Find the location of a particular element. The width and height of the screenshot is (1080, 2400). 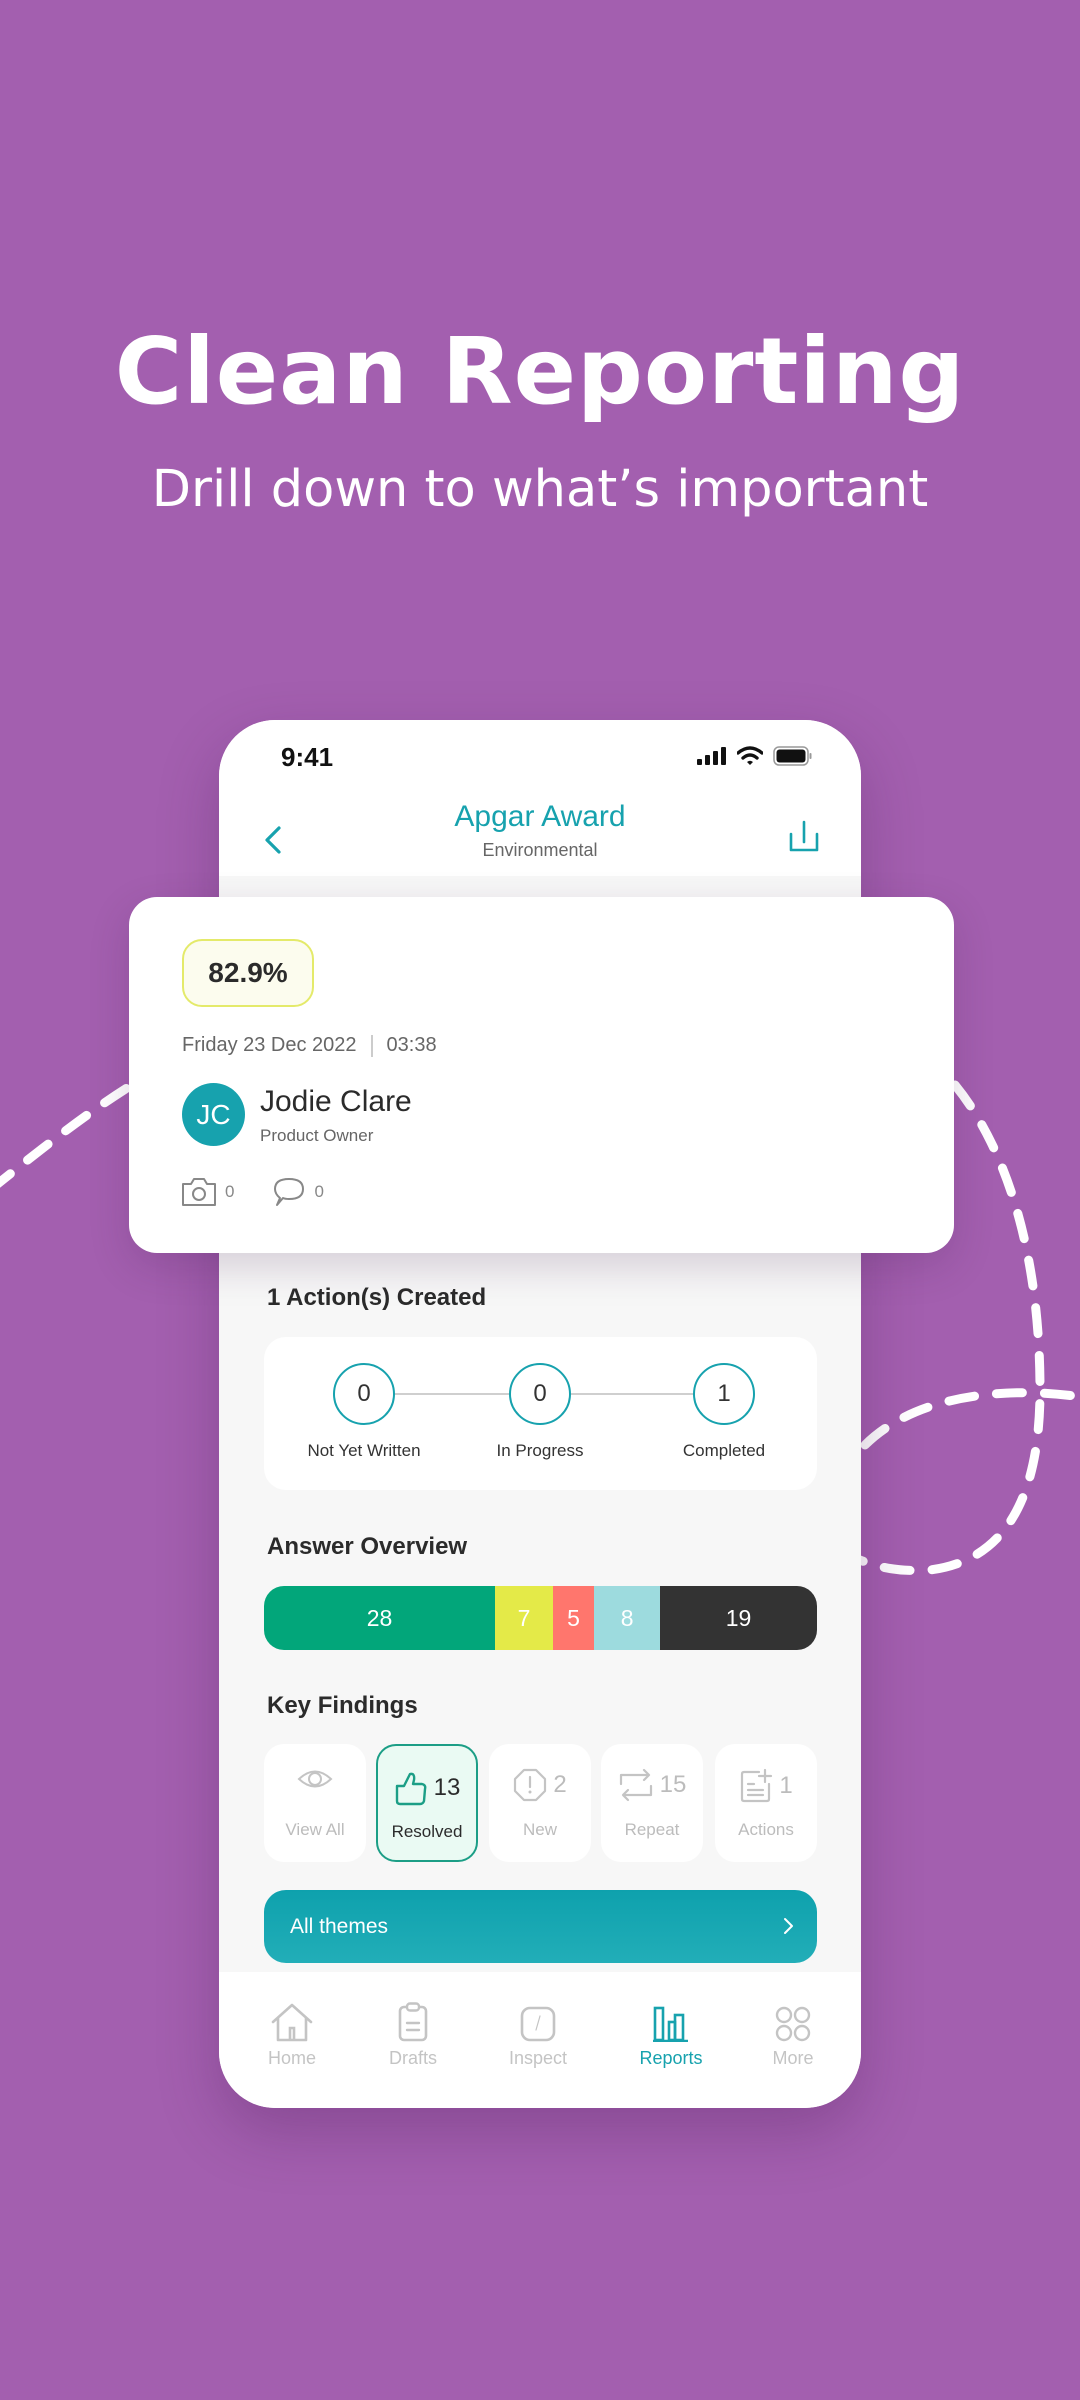

finding-count: 2 is located at coordinates (560, 1784).